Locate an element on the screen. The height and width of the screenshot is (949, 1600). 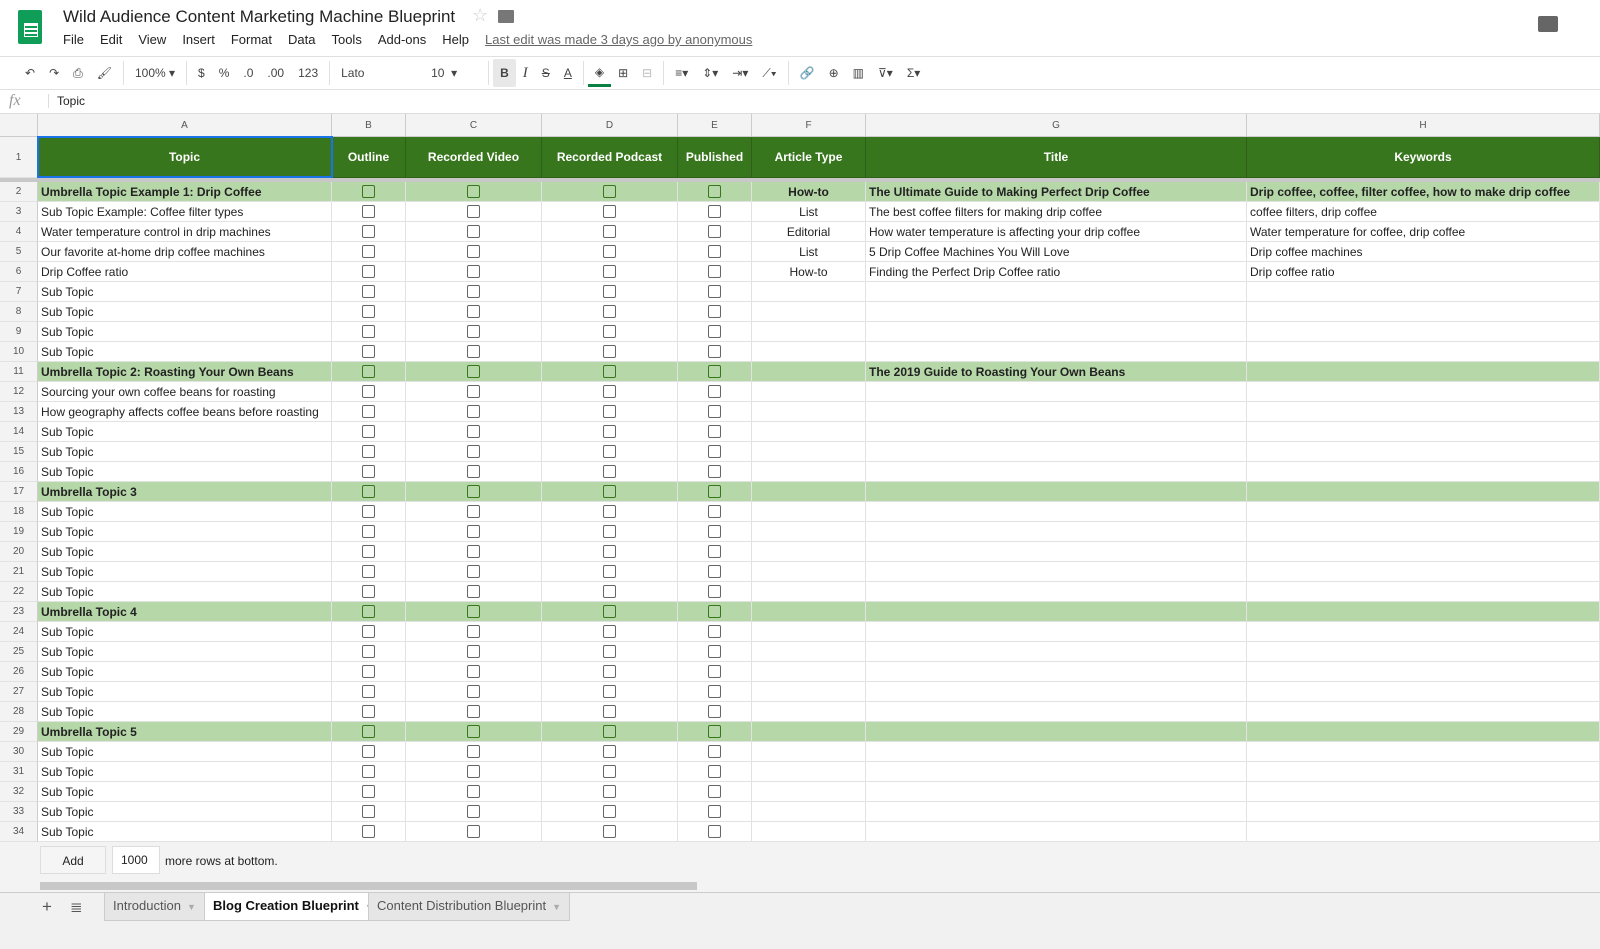
column-header-H: H is located at coordinates (1423, 125).